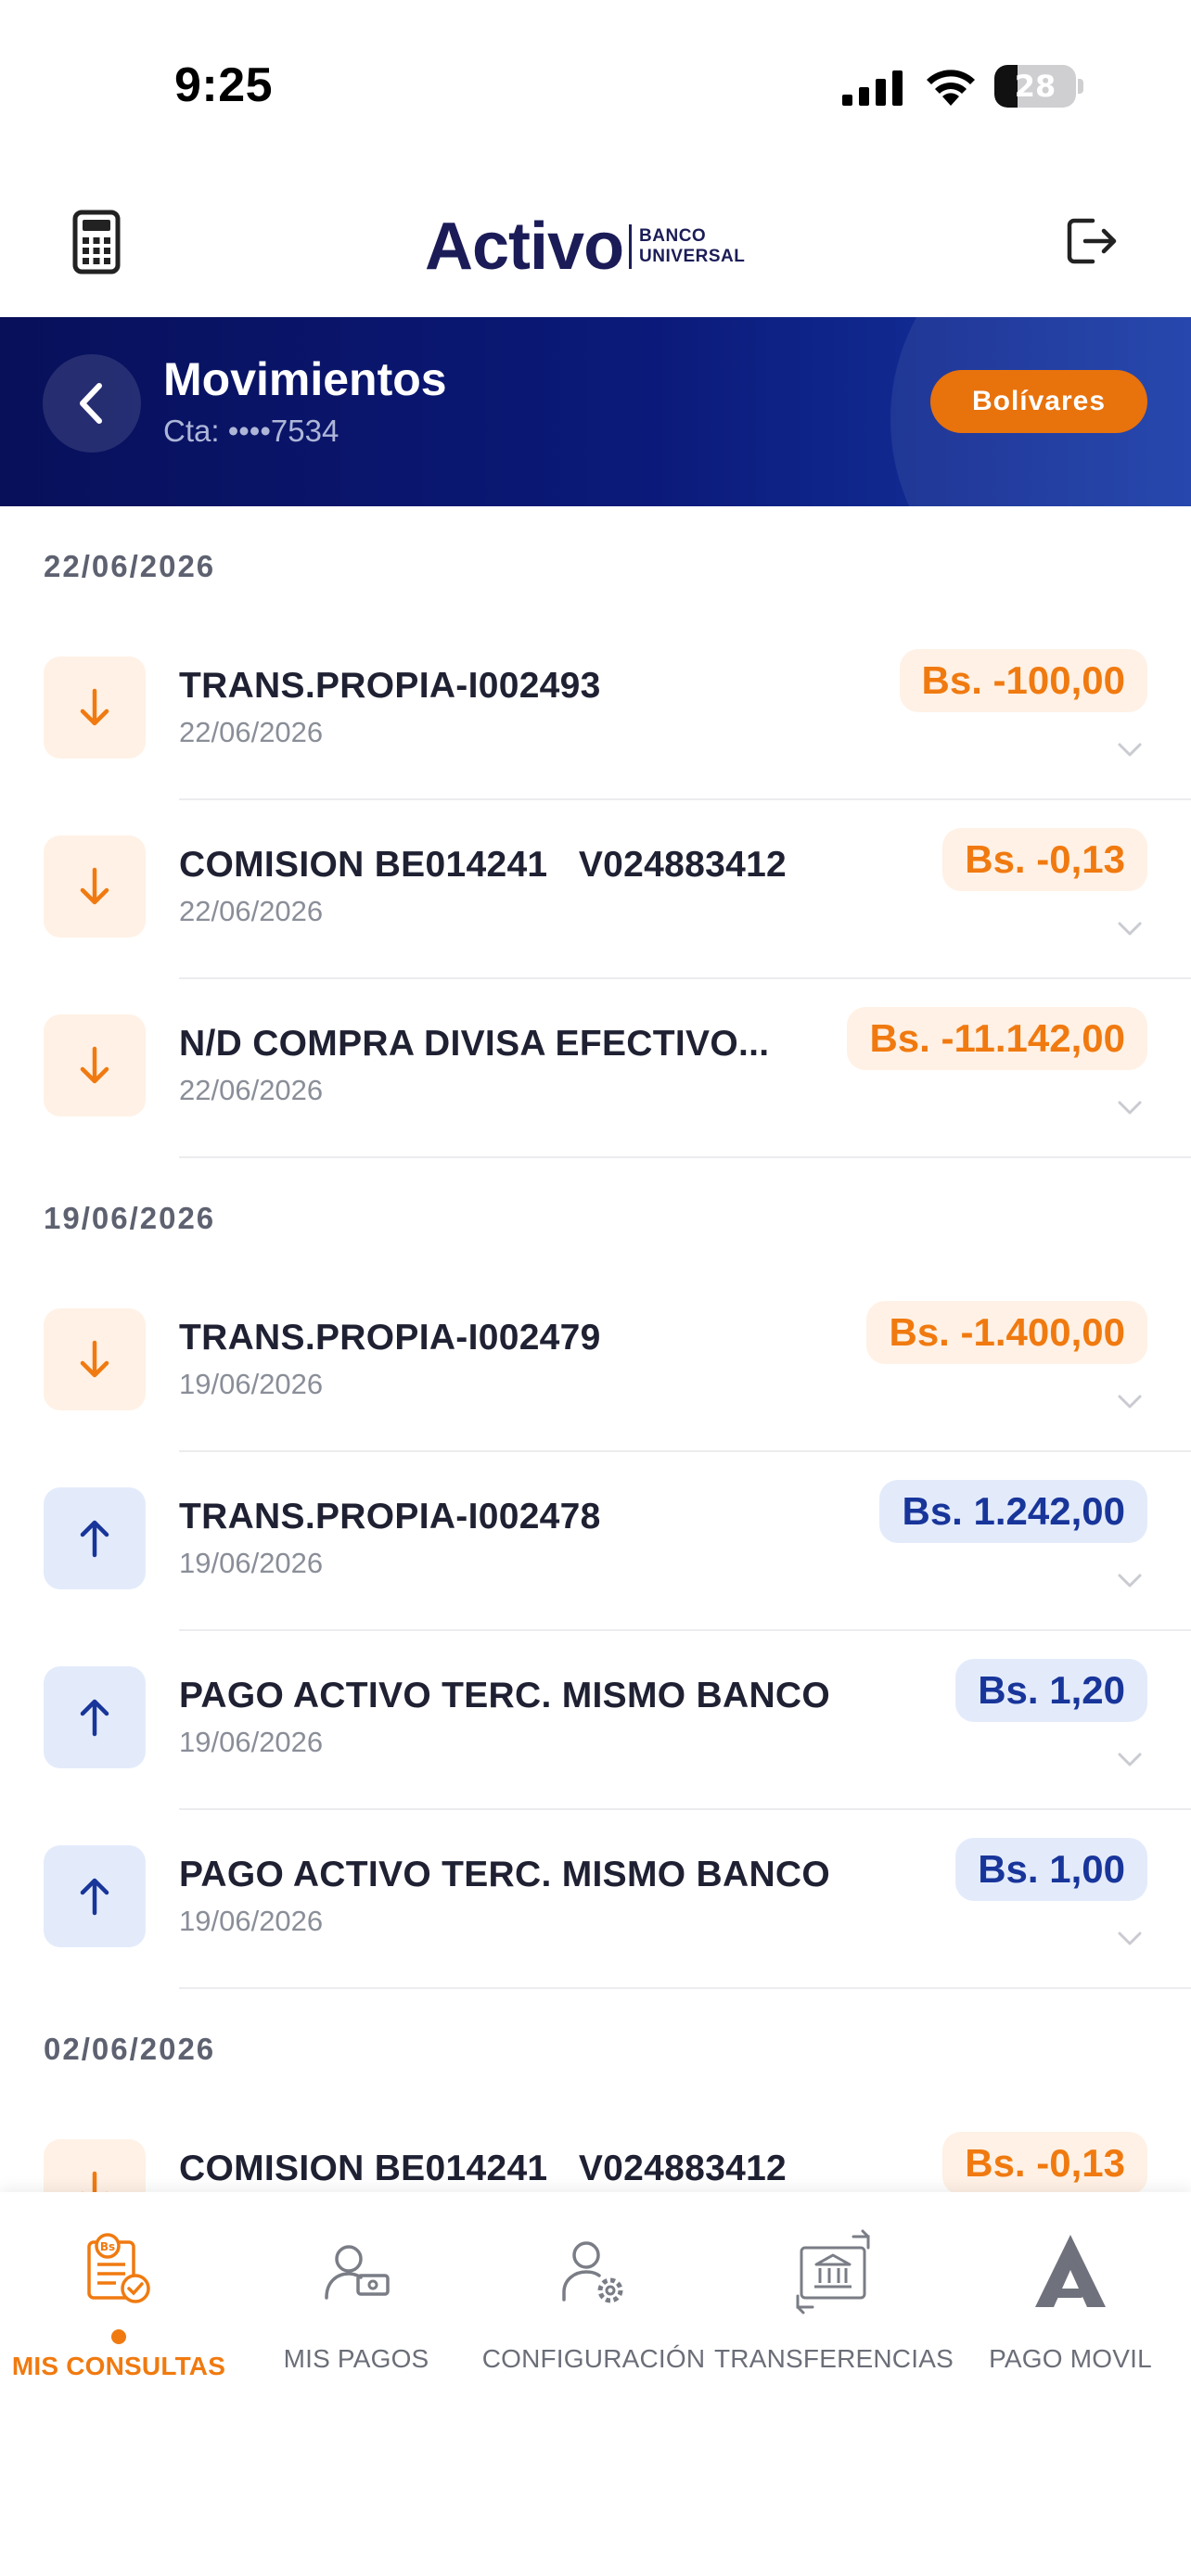 Image resolution: width=1191 pixels, height=2576 pixels. What do you see at coordinates (593, 2303) in the screenshot?
I see `nav-configuracion: CONFIGURACIÓN` at bounding box center [593, 2303].